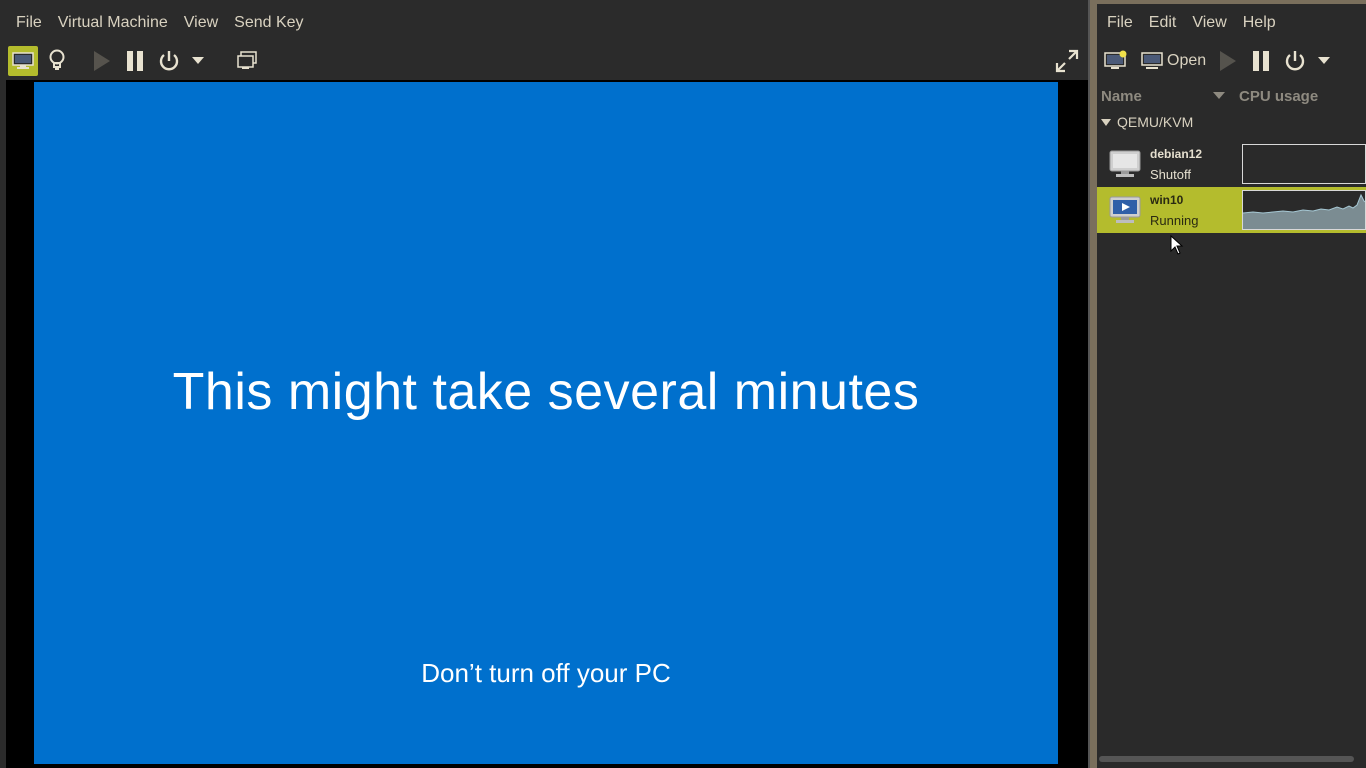 The image size is (1366, 768). I want to click on screenshot-icon, so click(247, 60).